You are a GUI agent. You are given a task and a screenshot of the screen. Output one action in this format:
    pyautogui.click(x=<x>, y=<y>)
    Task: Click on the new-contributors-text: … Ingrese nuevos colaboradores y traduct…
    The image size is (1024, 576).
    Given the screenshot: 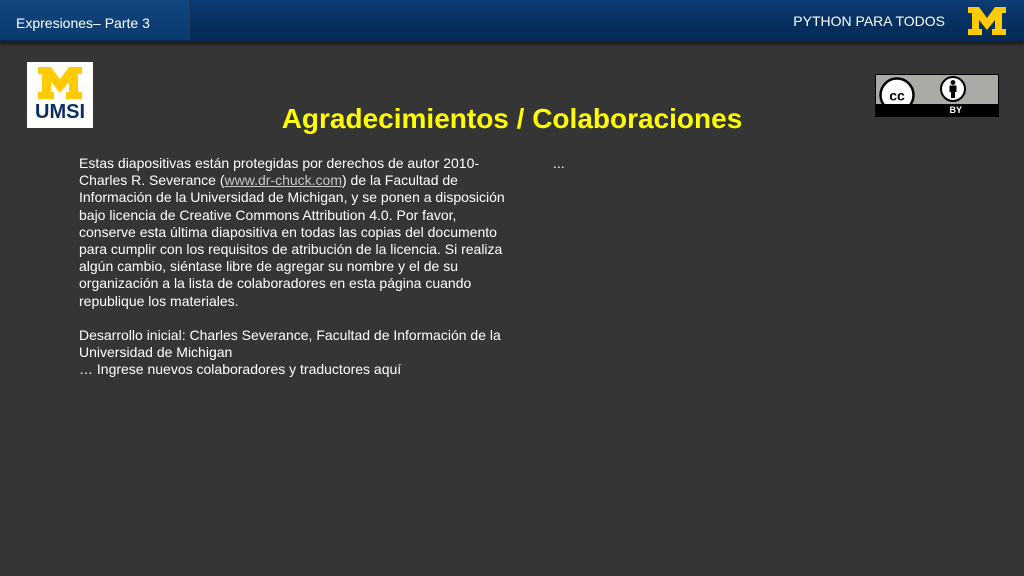 What is the action you would take?
    pyautogui.click(x=240, y=369)
    